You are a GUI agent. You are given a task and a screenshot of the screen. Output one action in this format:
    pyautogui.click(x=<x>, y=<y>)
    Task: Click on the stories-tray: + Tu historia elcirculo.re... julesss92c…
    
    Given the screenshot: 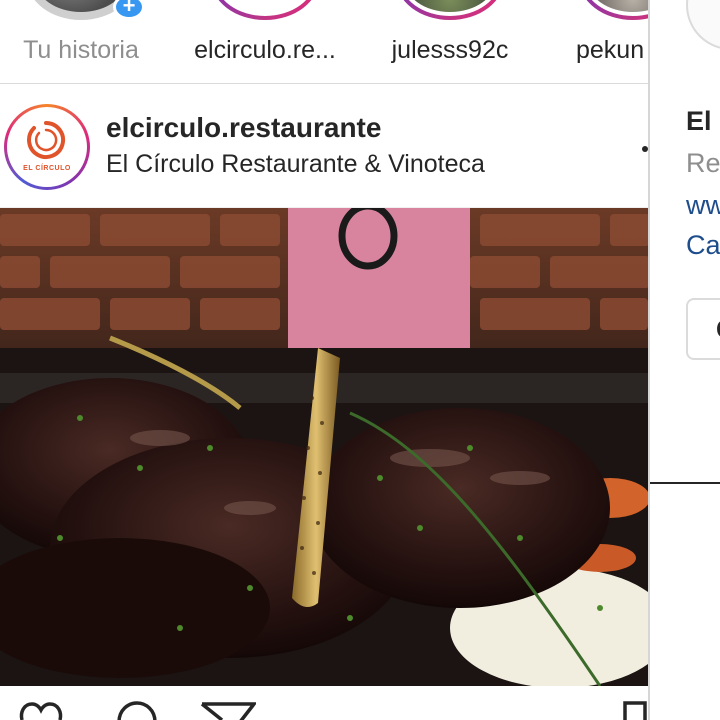 What is the action you would take?
    pyautogui.click(x=324, y=42)
    